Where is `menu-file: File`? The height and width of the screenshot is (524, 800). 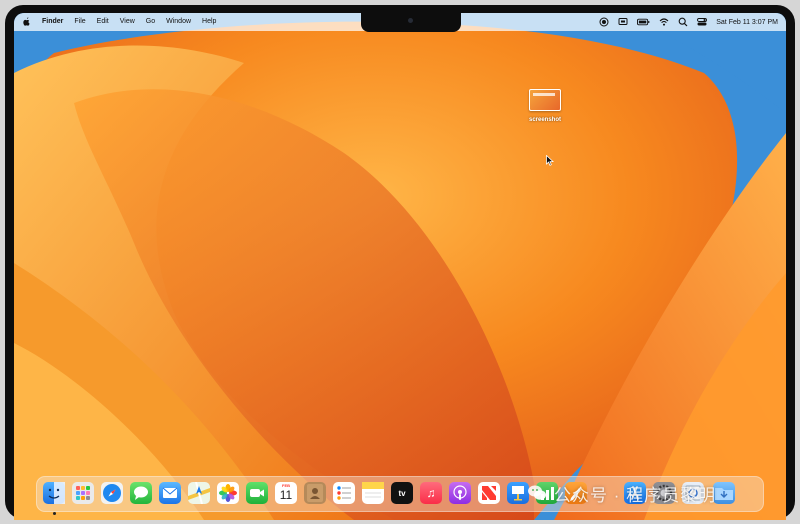 menu-file: File is located at coordinates (79, 22).